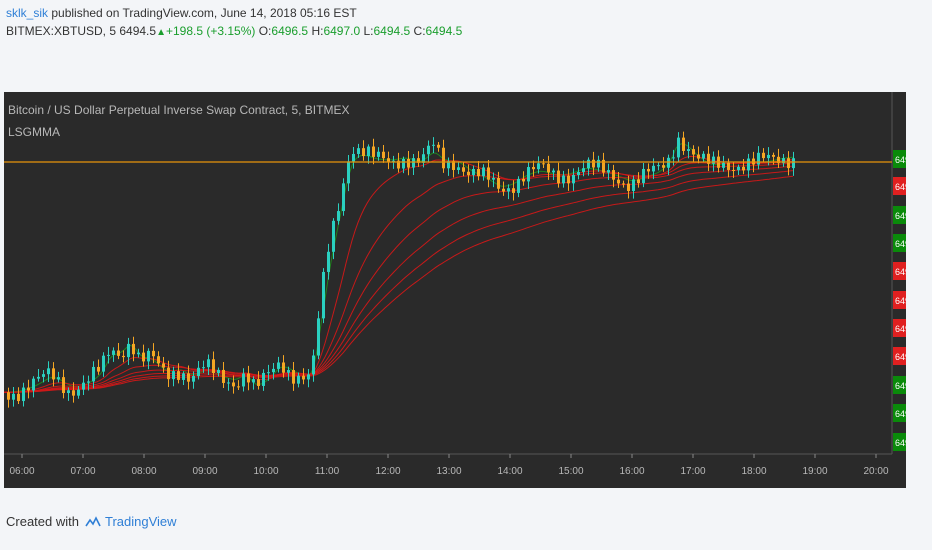 The width and height of the screenshot is (932, 550). Describe the element at coordinates (93, 520) in the screenshot. I see `tradingview-logo-icon` at that location.